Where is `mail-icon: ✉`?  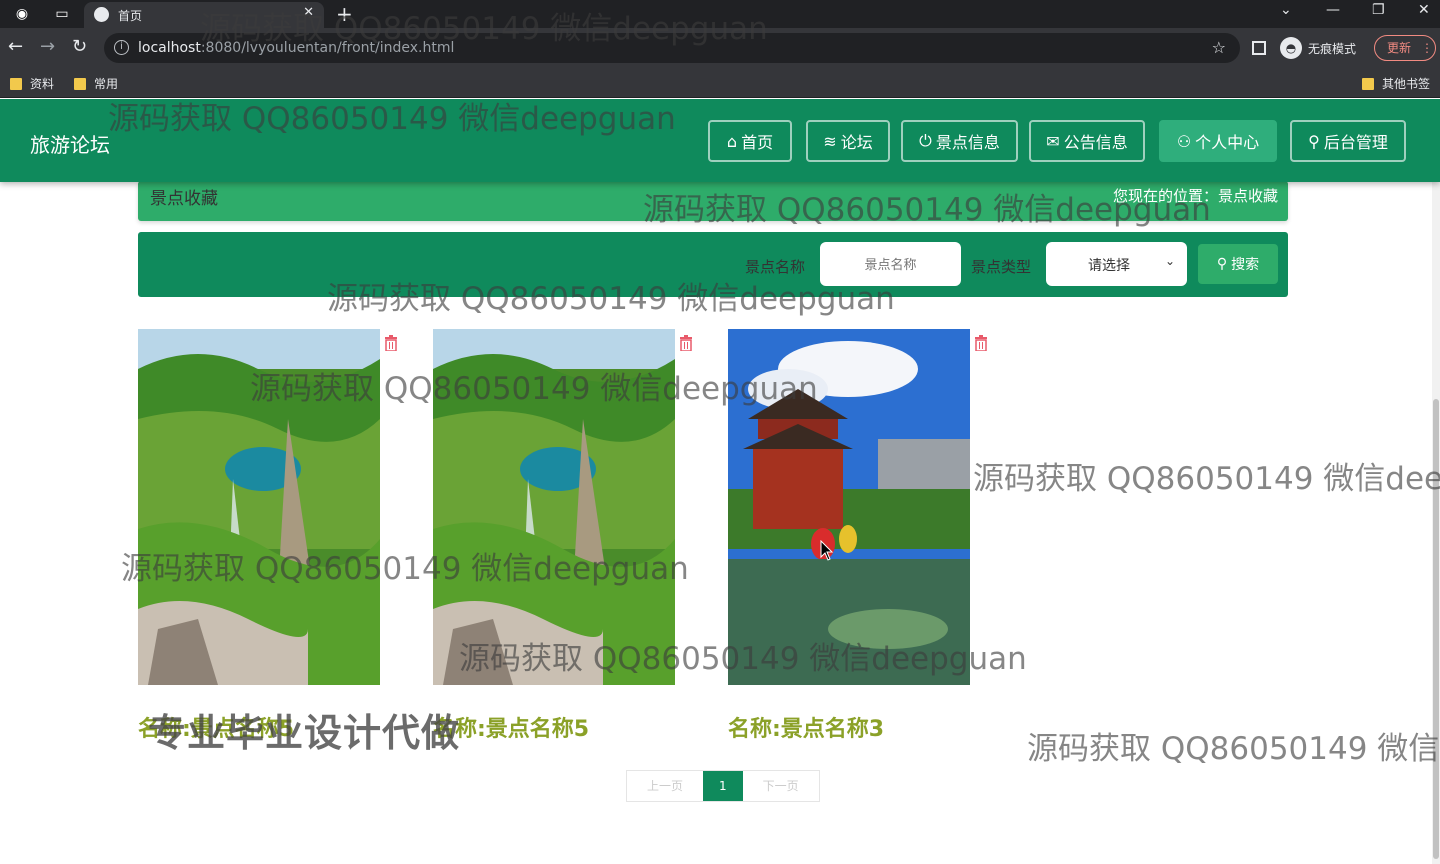 mail-icon: ✉ is located at coordinates (1053, 141).